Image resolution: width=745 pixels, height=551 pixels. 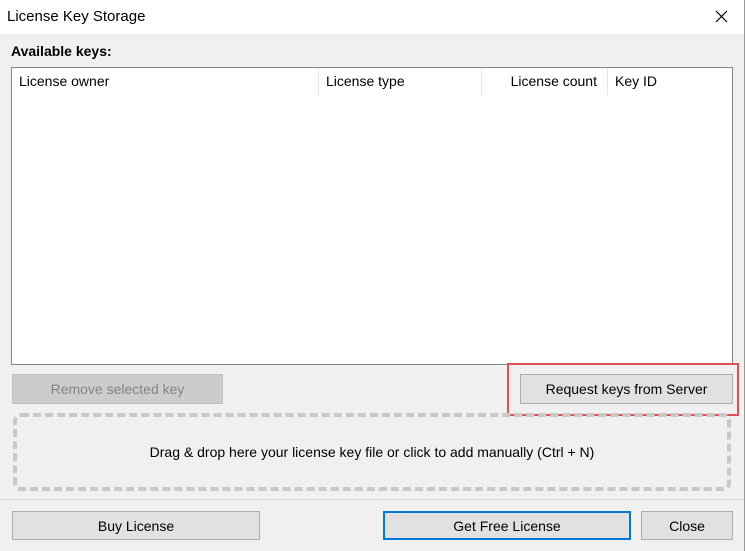 I want to click on window-close-button, so click(x=721, y=16).